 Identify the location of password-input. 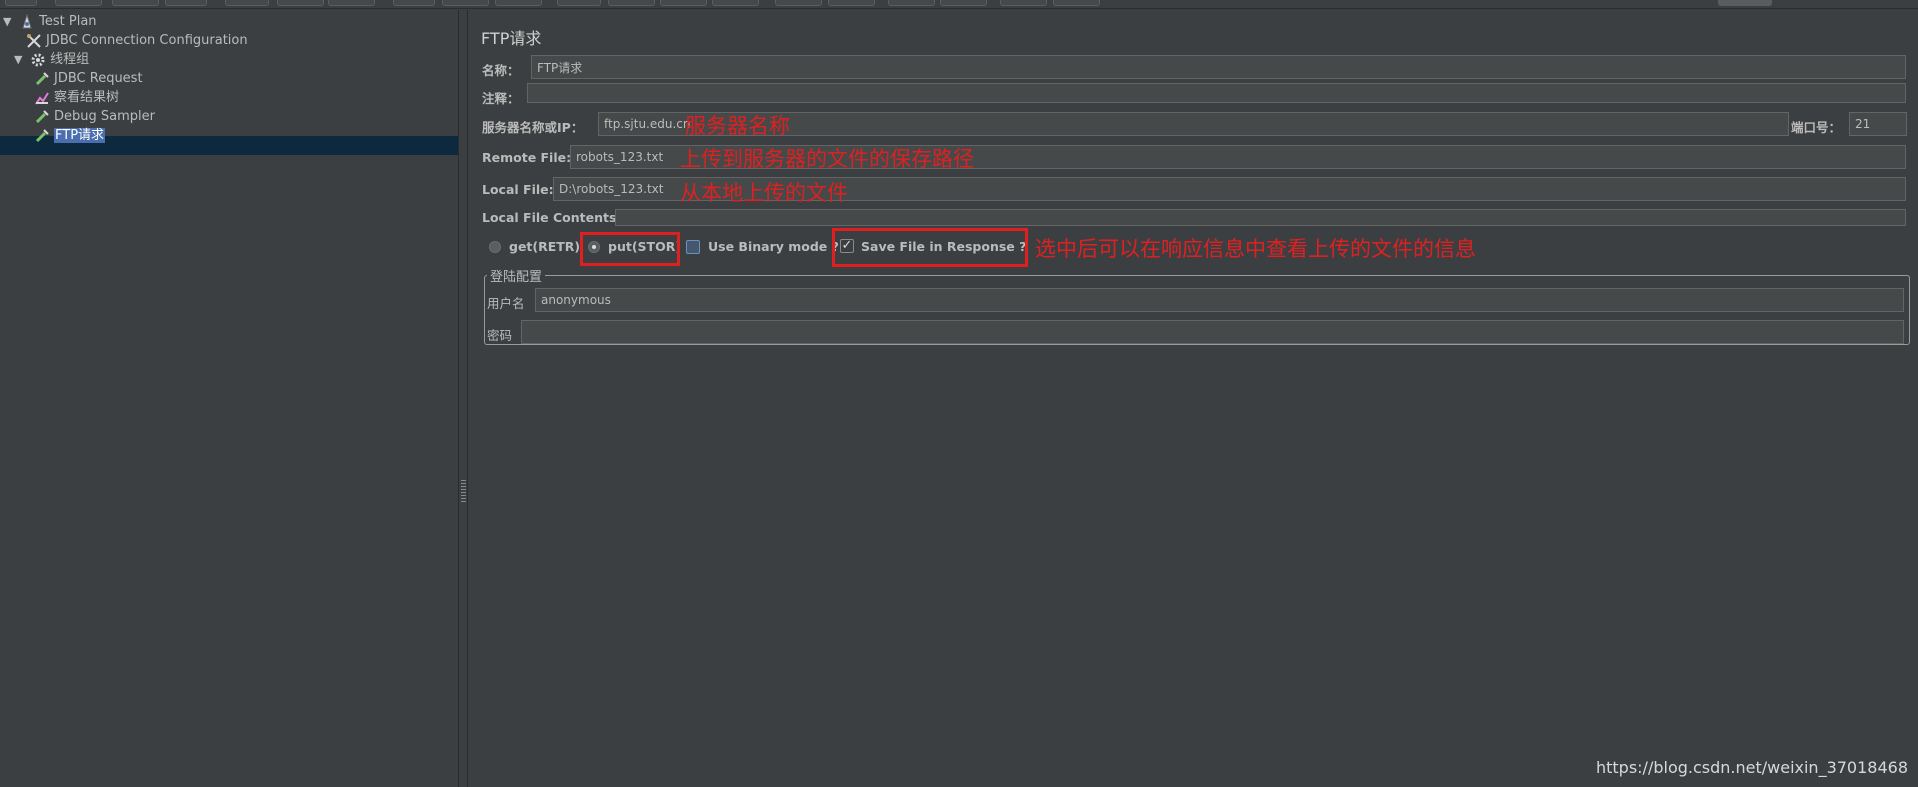
(1212, 332).